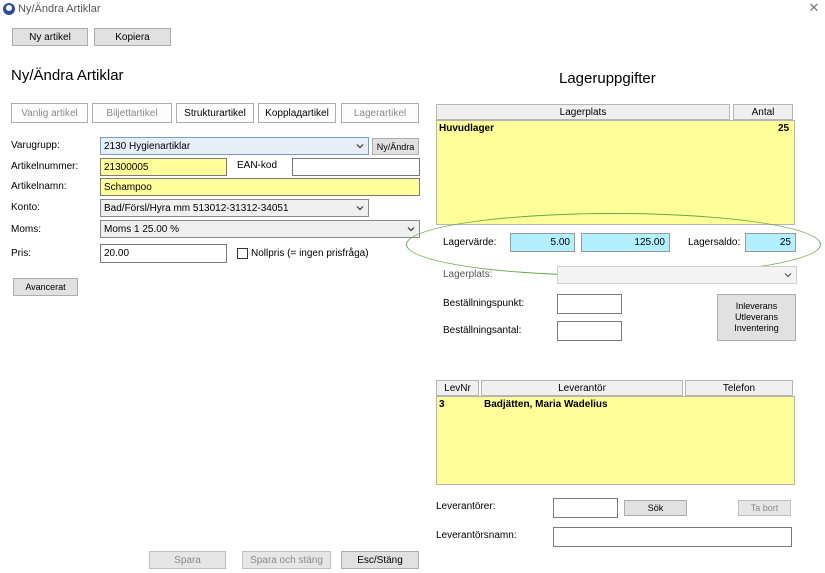 The width and height of the screenshot is (825, 573). I want to click on stock-row-antal: 25, so click(784, 128).